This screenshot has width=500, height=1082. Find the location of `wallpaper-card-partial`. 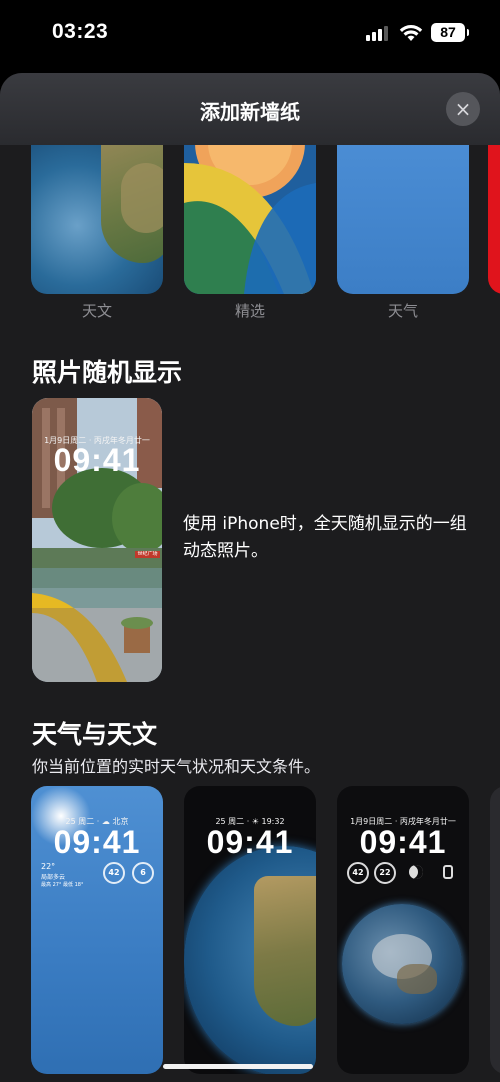

wallpaper-card-partial is located at coordinates (495, 930).